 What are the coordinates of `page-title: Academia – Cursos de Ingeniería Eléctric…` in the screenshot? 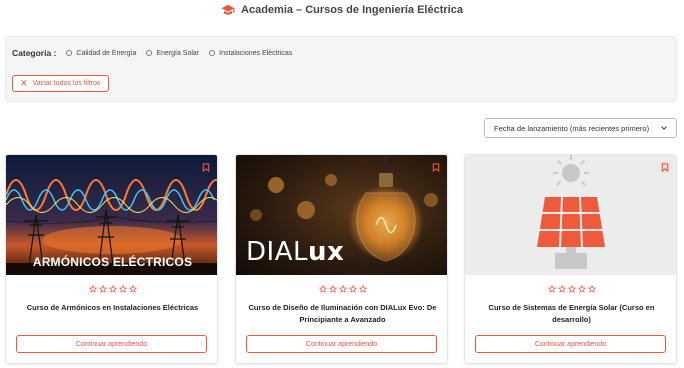 It's located at (352, 10).